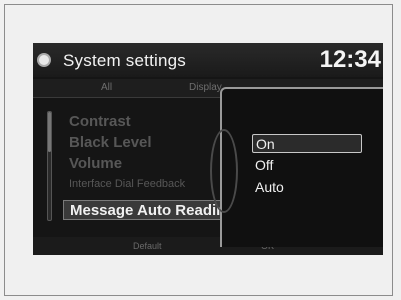  I want to click on tab-all: All, so click(106, 87).